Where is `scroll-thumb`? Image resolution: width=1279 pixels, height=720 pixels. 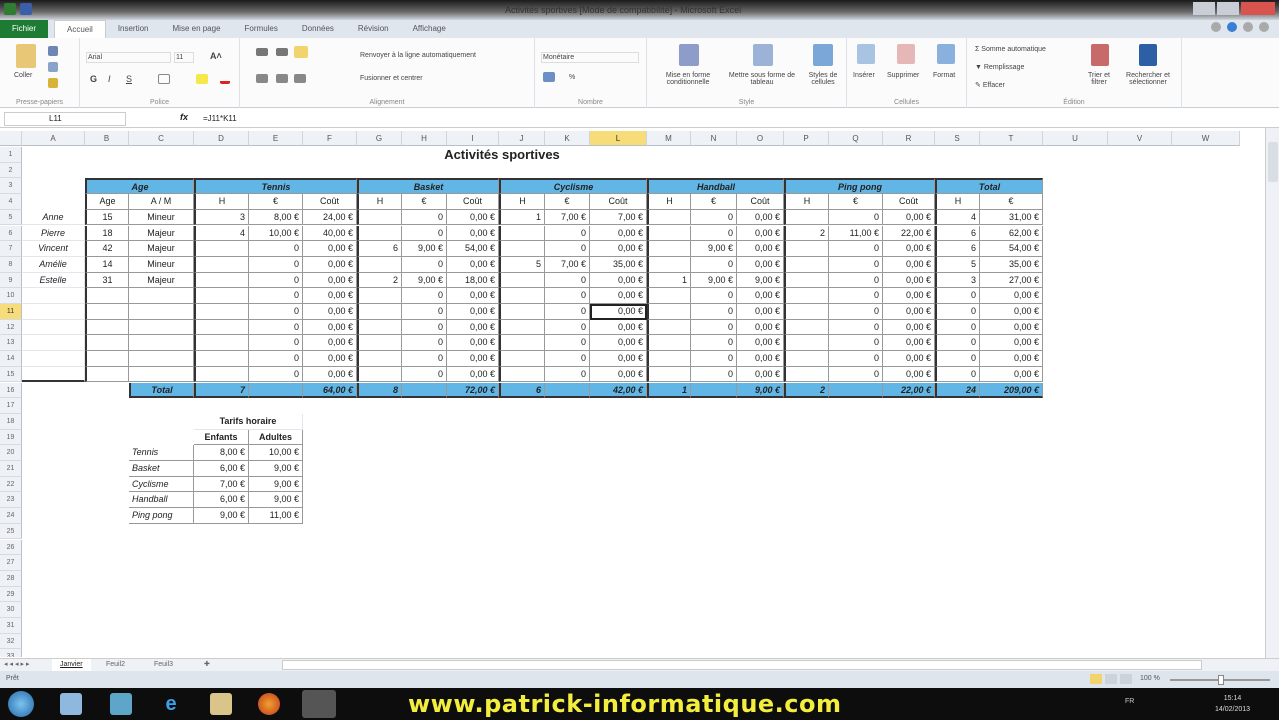
scroll-thumb is located at coordinates (1273, 162).